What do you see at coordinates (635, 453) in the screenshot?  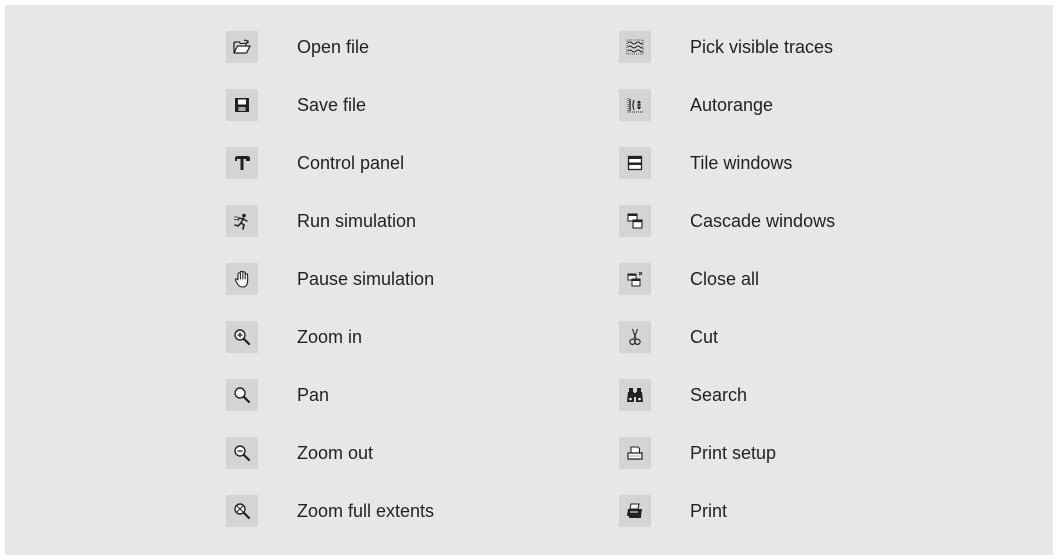 I see `print-setup-icon` at bounding box center [635, 453].